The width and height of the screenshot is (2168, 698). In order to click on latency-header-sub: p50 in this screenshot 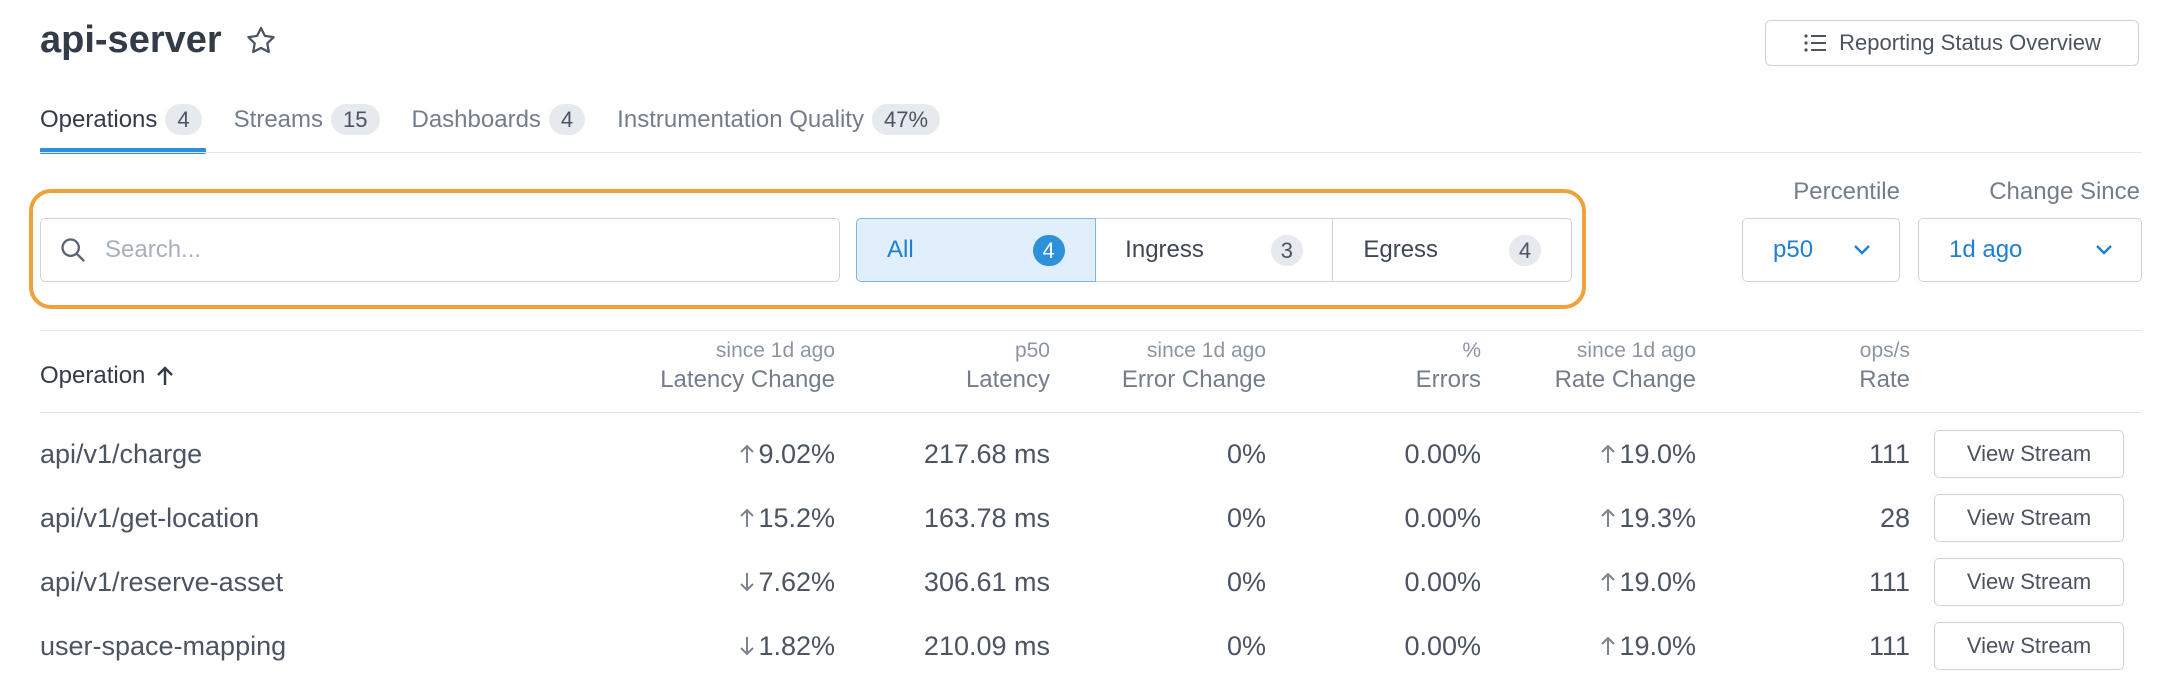, I will do `click(1032, 350)`.